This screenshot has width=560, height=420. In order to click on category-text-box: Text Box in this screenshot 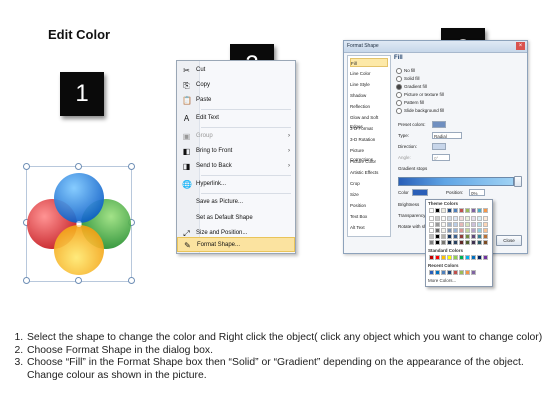, I will do `click(369, 216)`.